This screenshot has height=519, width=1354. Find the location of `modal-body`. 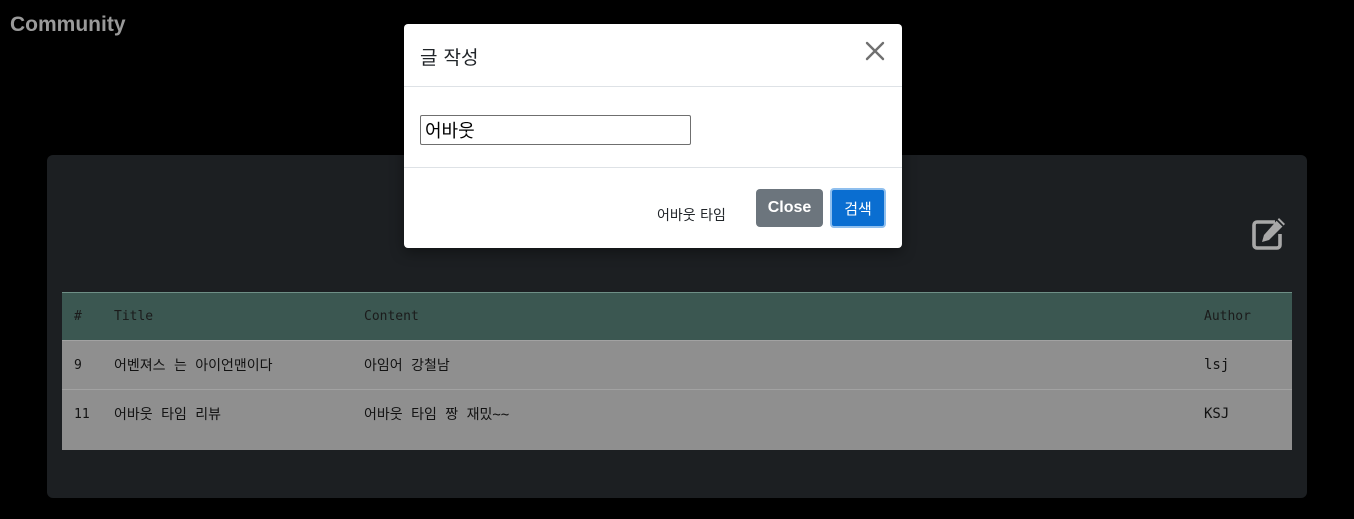

modal-body is located at coordinates (653, 127).